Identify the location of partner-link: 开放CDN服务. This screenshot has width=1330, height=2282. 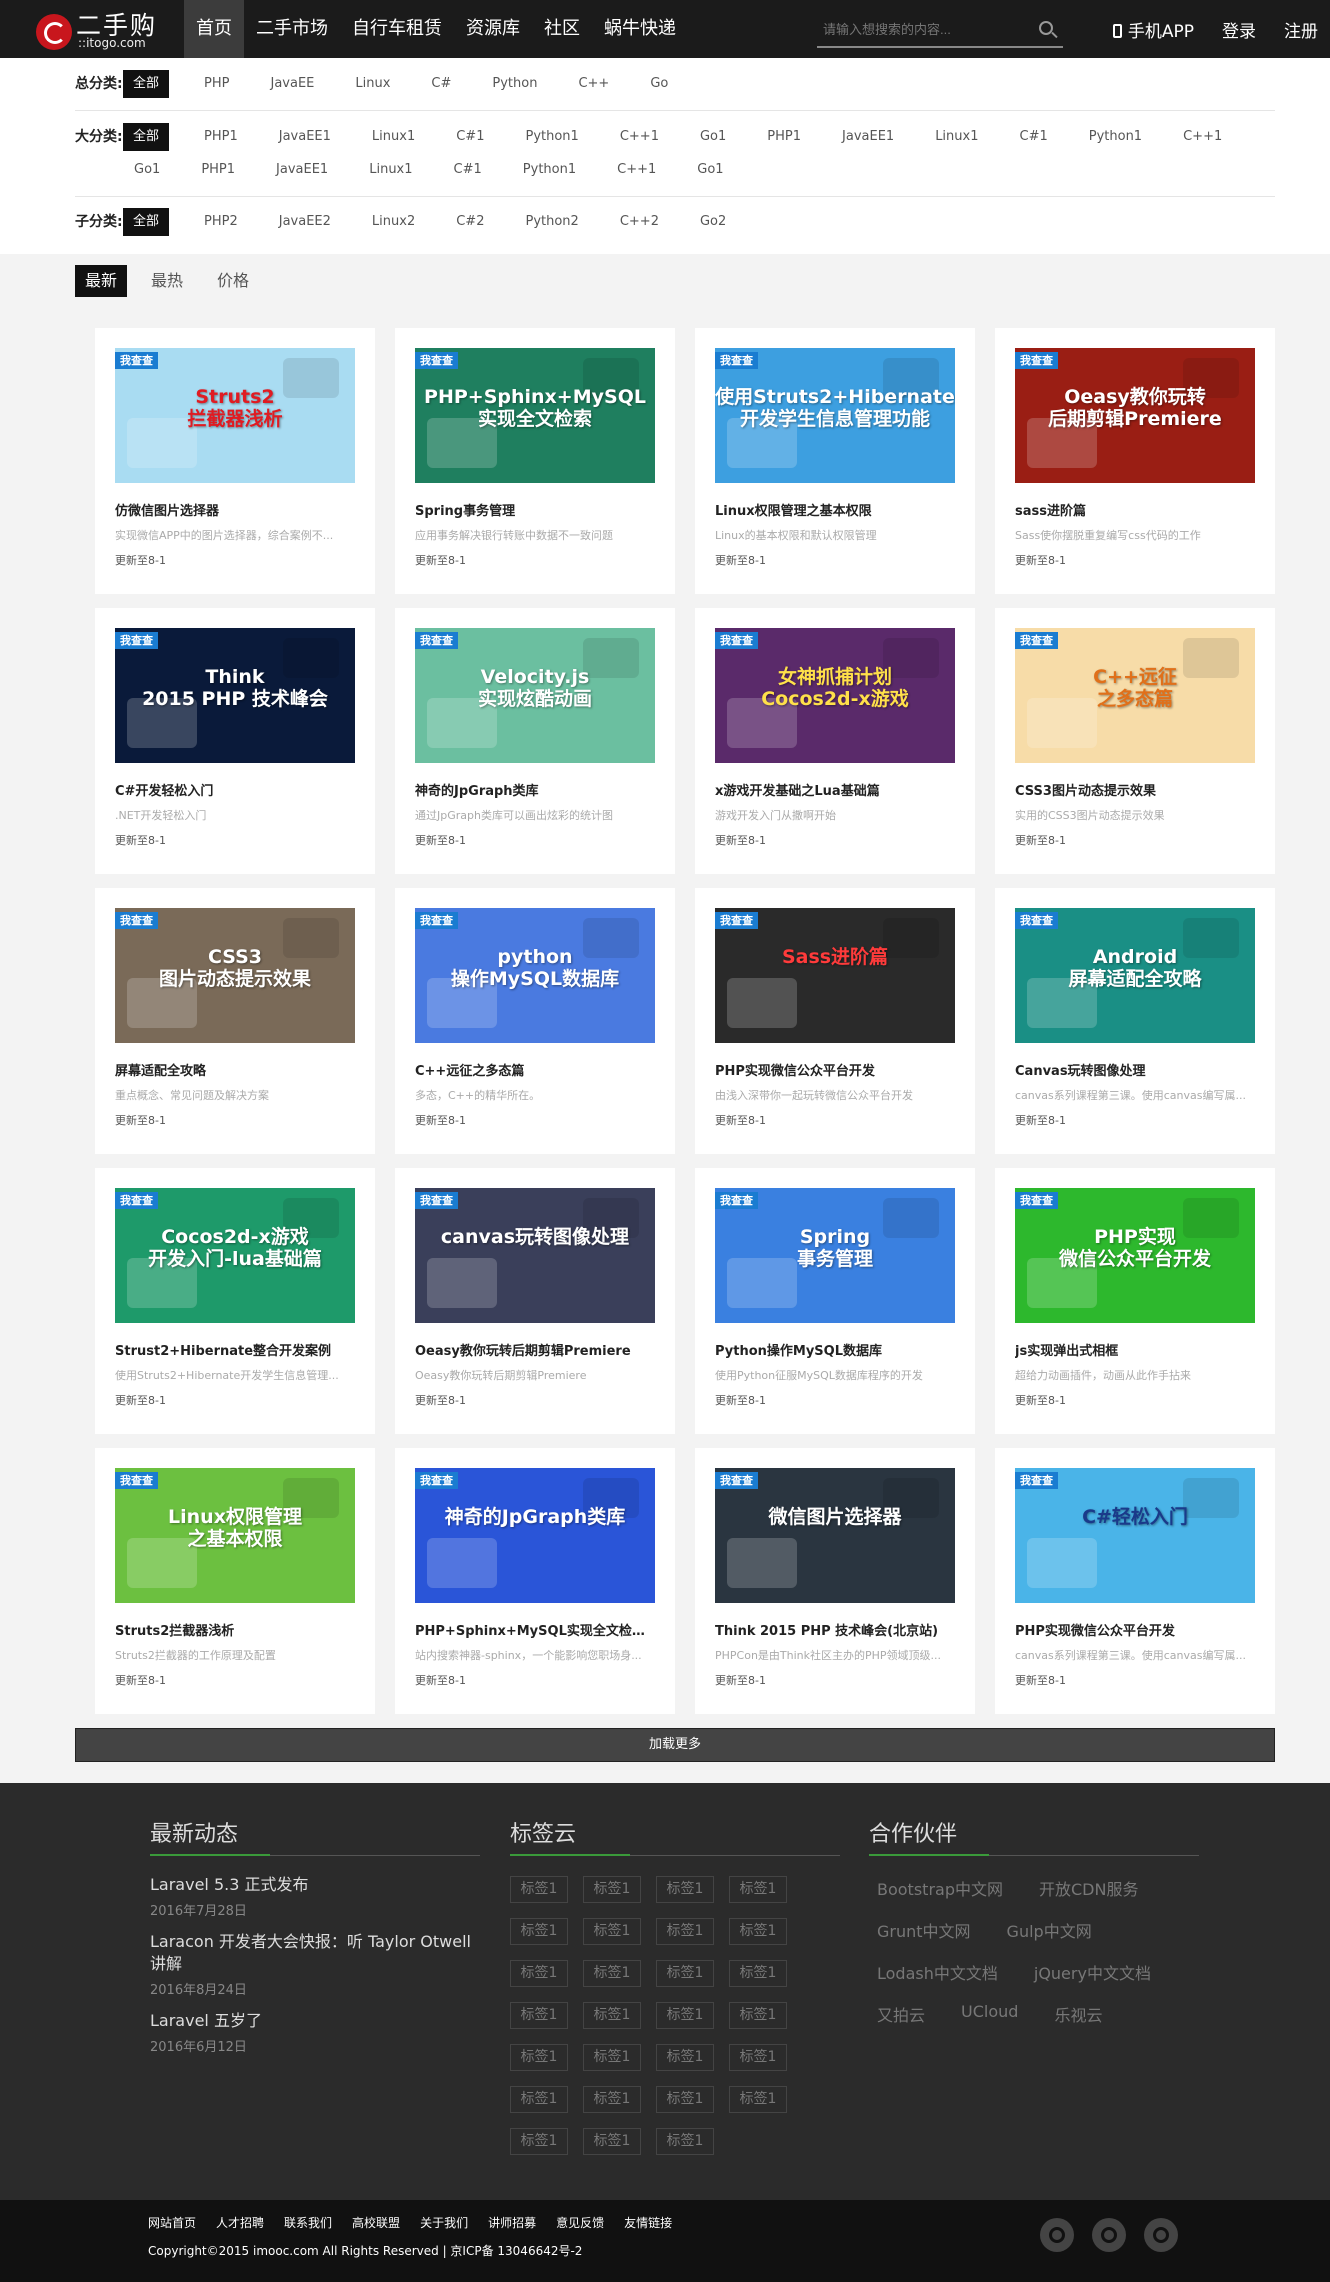
(1088, 1888).